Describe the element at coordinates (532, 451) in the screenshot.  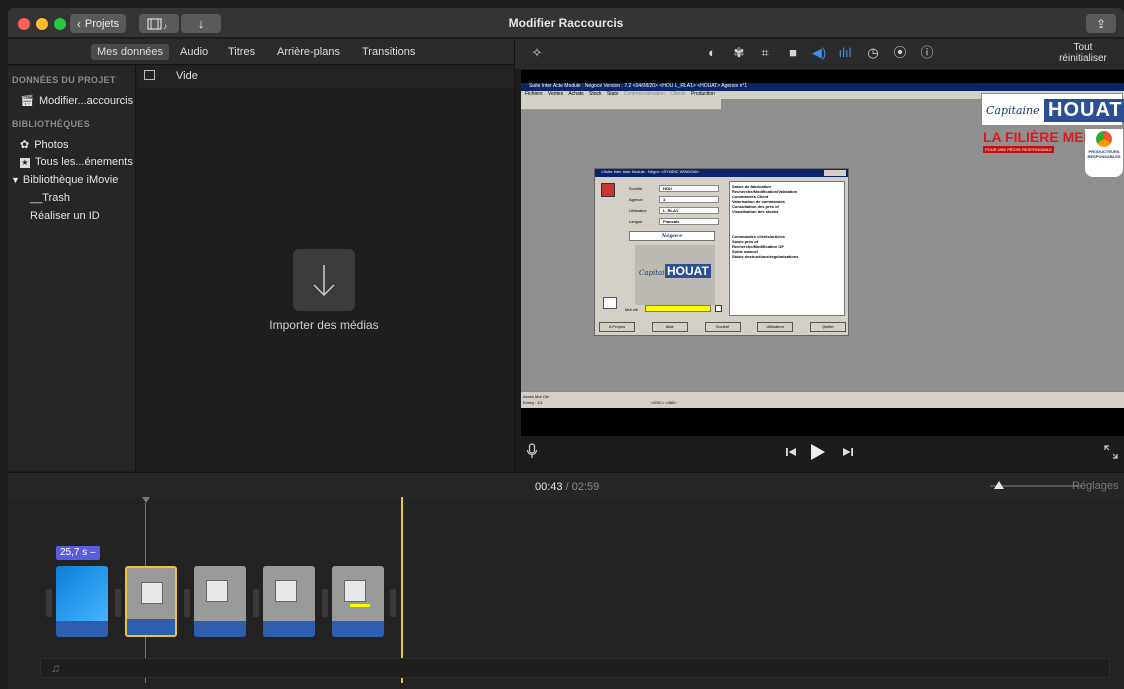
I see `microphone-icon` at that location.